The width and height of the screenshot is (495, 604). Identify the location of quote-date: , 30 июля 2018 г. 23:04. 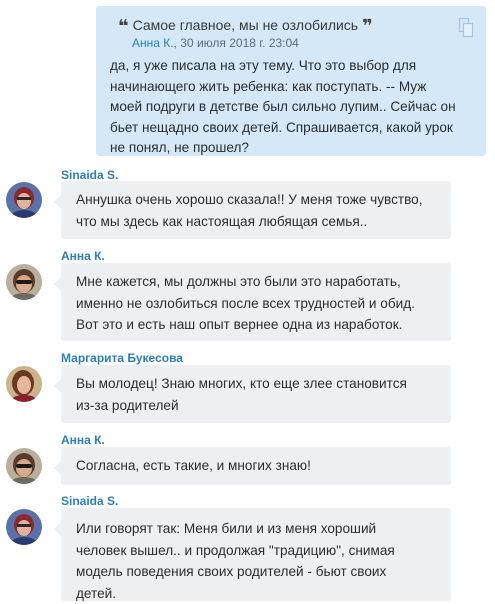
(236, 43).